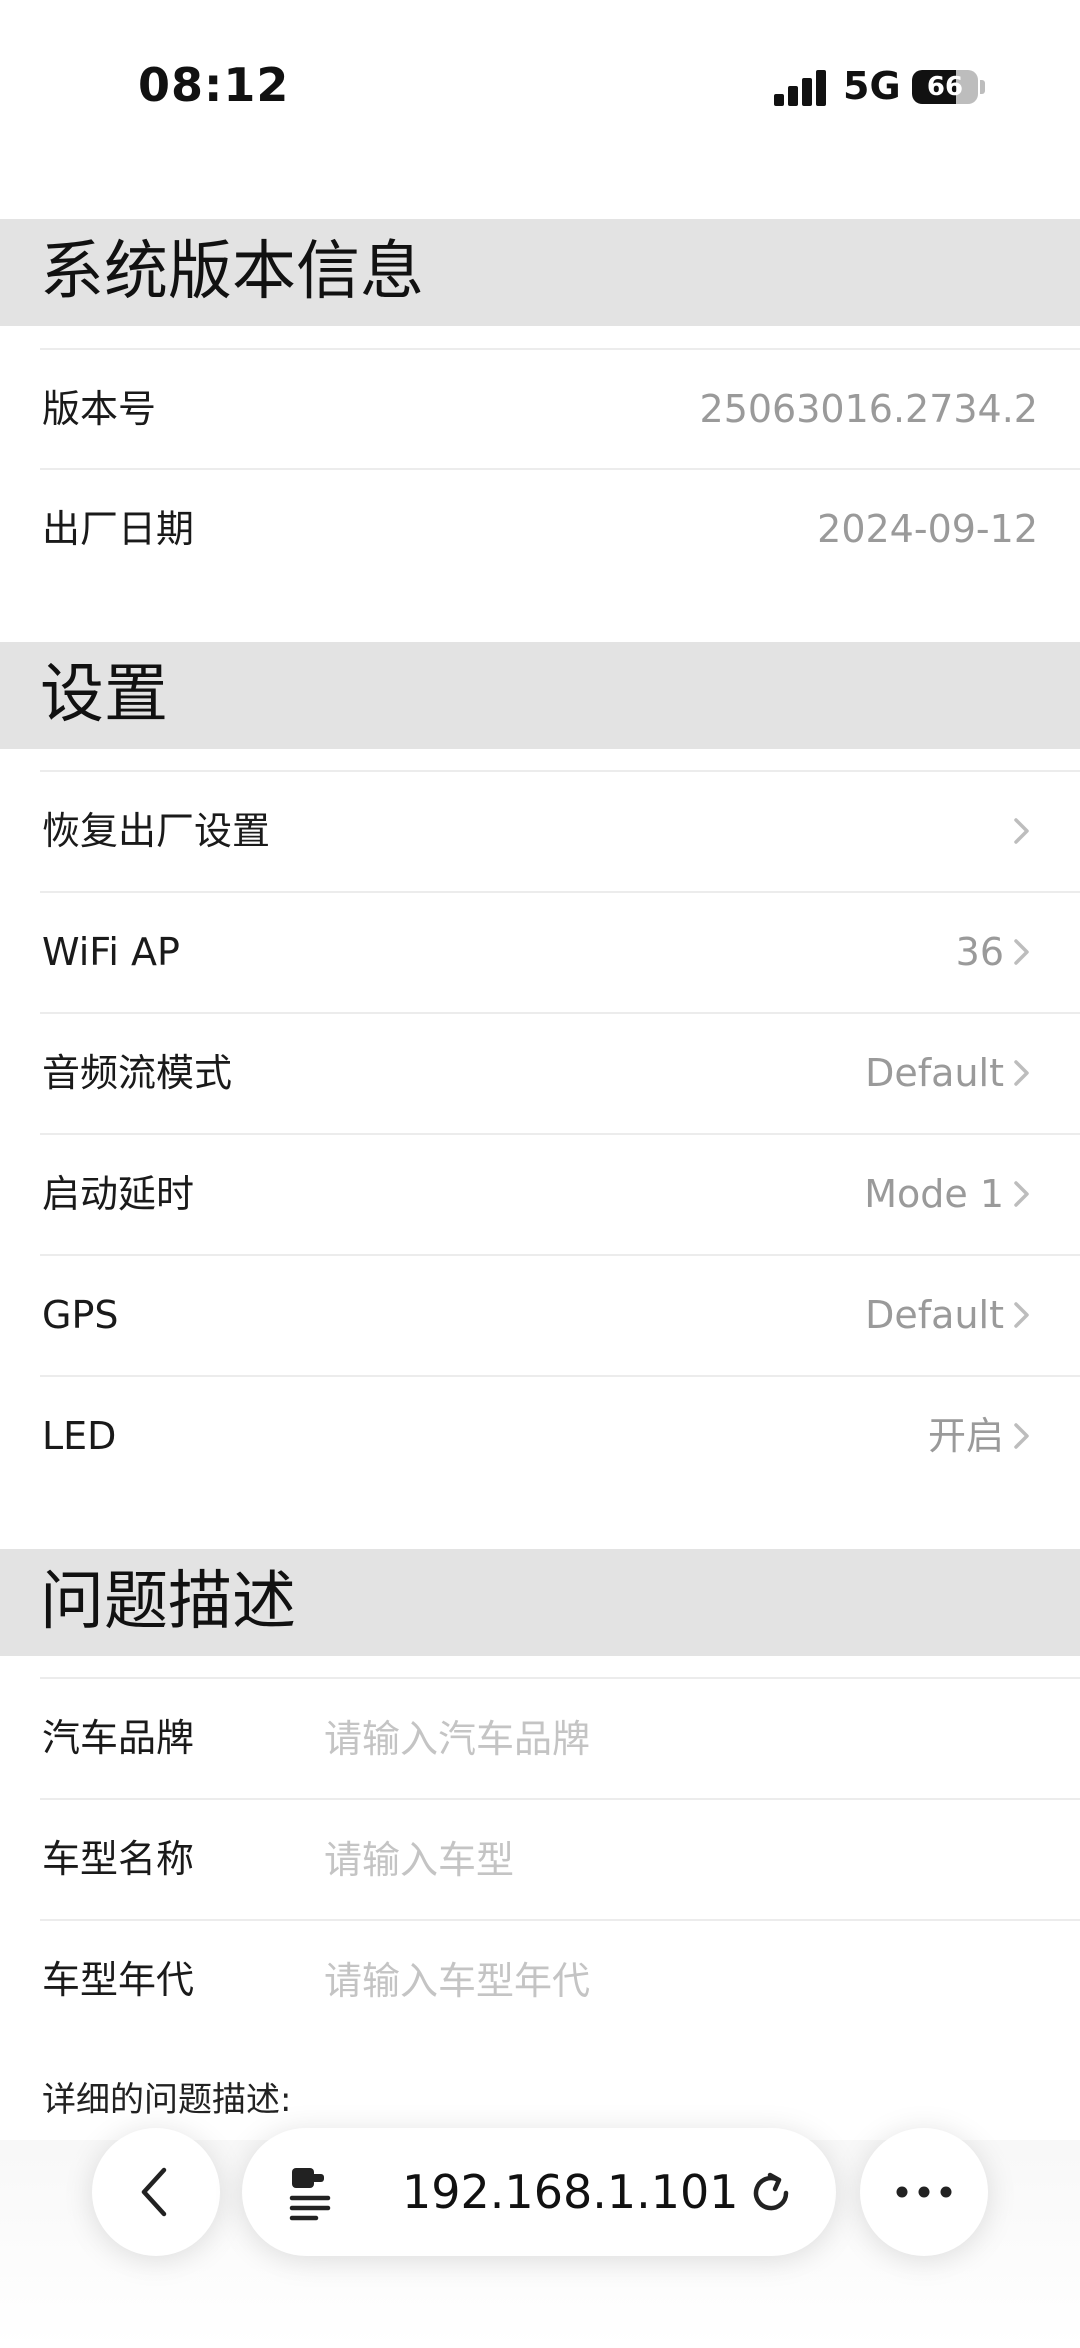 This screenshot has height=2348, width=1080. What do you see at coordinates (104, 695) in the screenshot?
I see `section-title: 设置` at bounding box center [104, 695].